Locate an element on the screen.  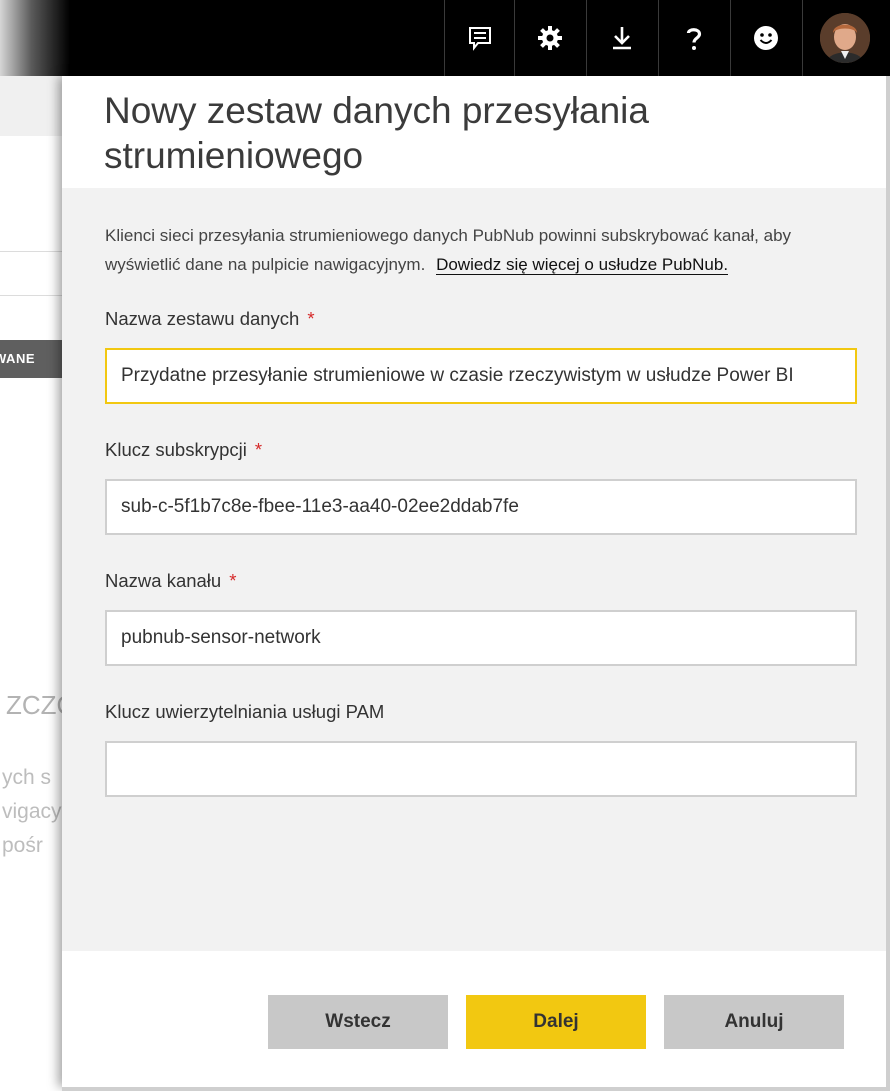
download-button is located at coordinates (621, 38).